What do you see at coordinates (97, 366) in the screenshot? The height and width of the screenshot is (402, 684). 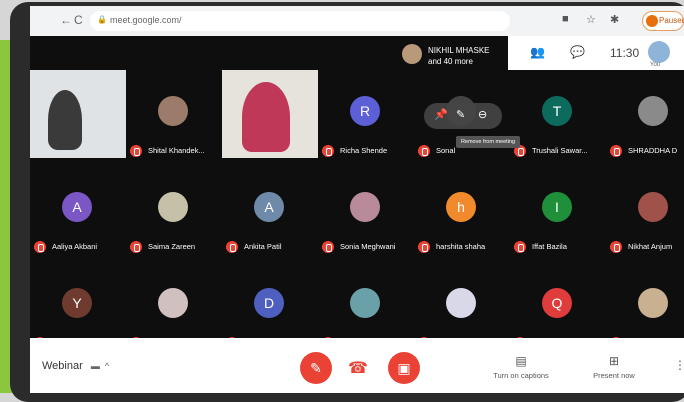 I see `chevron-up-icon: ▬ ^` at bounding box center [97, 366].